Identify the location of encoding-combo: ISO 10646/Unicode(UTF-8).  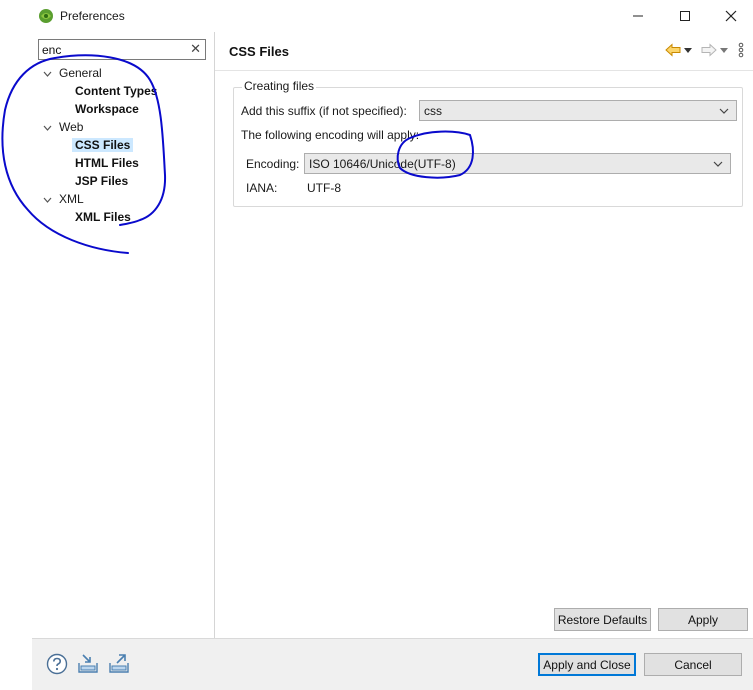
(517, 163).